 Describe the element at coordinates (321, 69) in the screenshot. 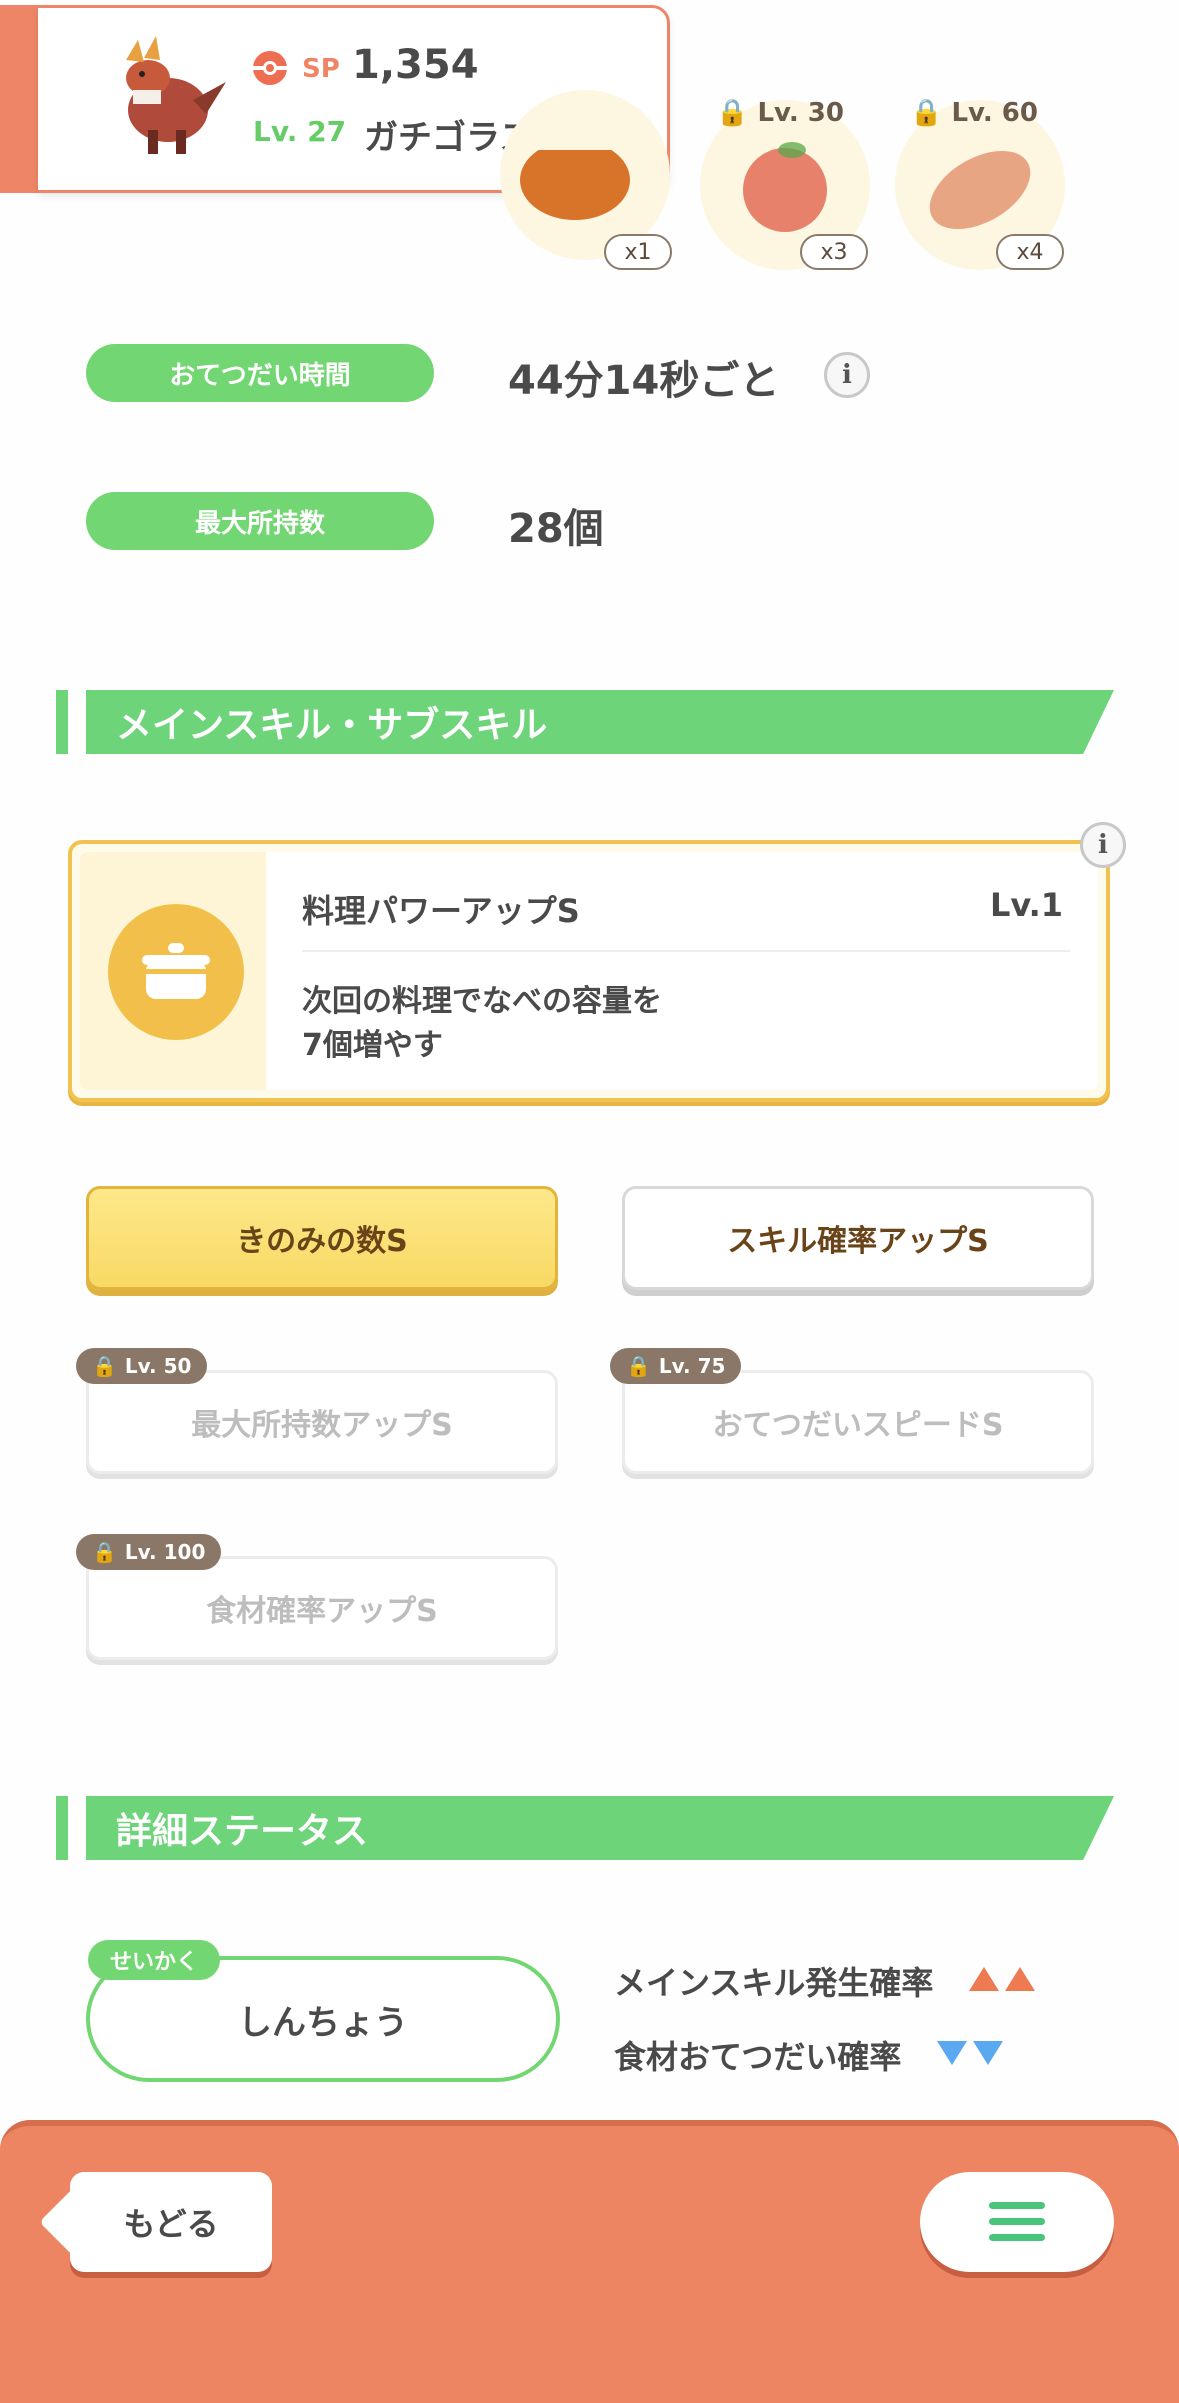

I see `sp-label: SP` at that location.